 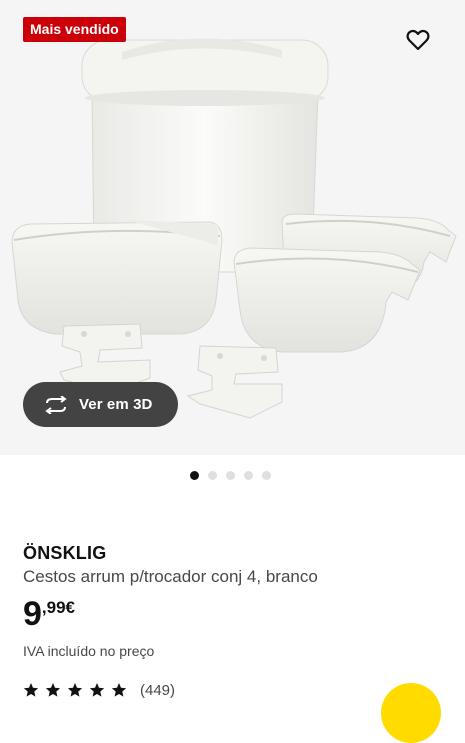 What do you see at coordinates (89, 651) in the screenshot?
I see `vat-note: IVA incluído no preço` at bounding box center [89, 651].